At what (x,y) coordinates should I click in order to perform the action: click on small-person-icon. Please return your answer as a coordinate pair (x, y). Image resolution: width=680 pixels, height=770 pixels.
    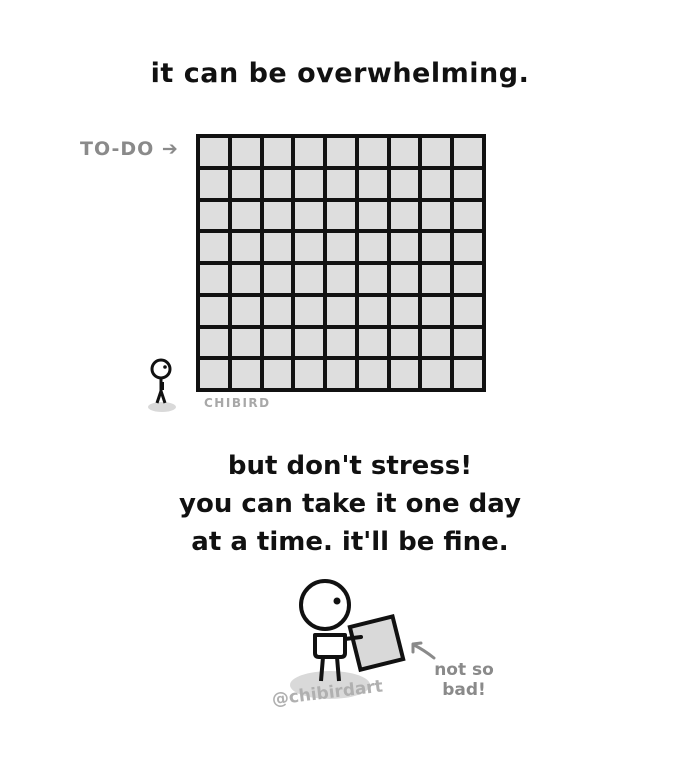
    Looking at the image, I should click on (162, 385).